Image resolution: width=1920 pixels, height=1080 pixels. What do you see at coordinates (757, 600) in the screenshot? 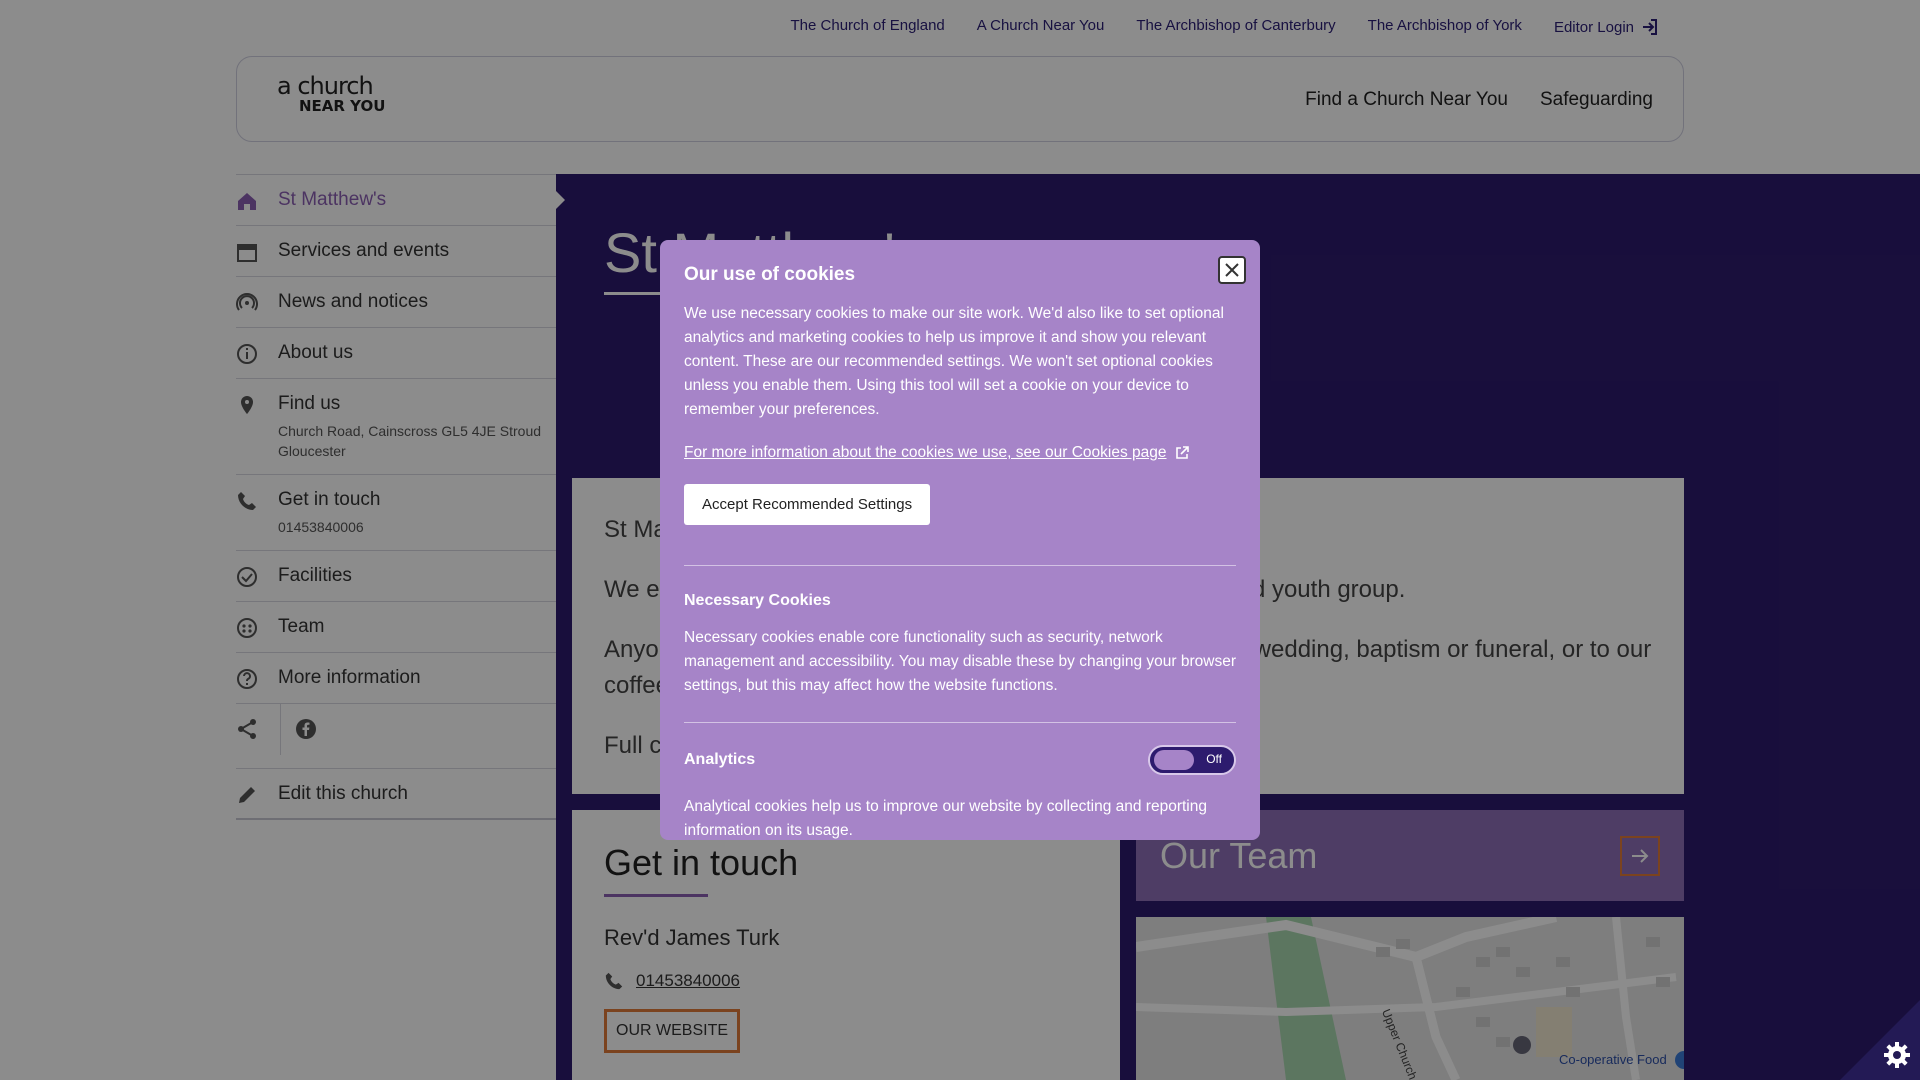
I see `necessary-cookies-title: Necessary Cookies` at bounding box center [757, 600].